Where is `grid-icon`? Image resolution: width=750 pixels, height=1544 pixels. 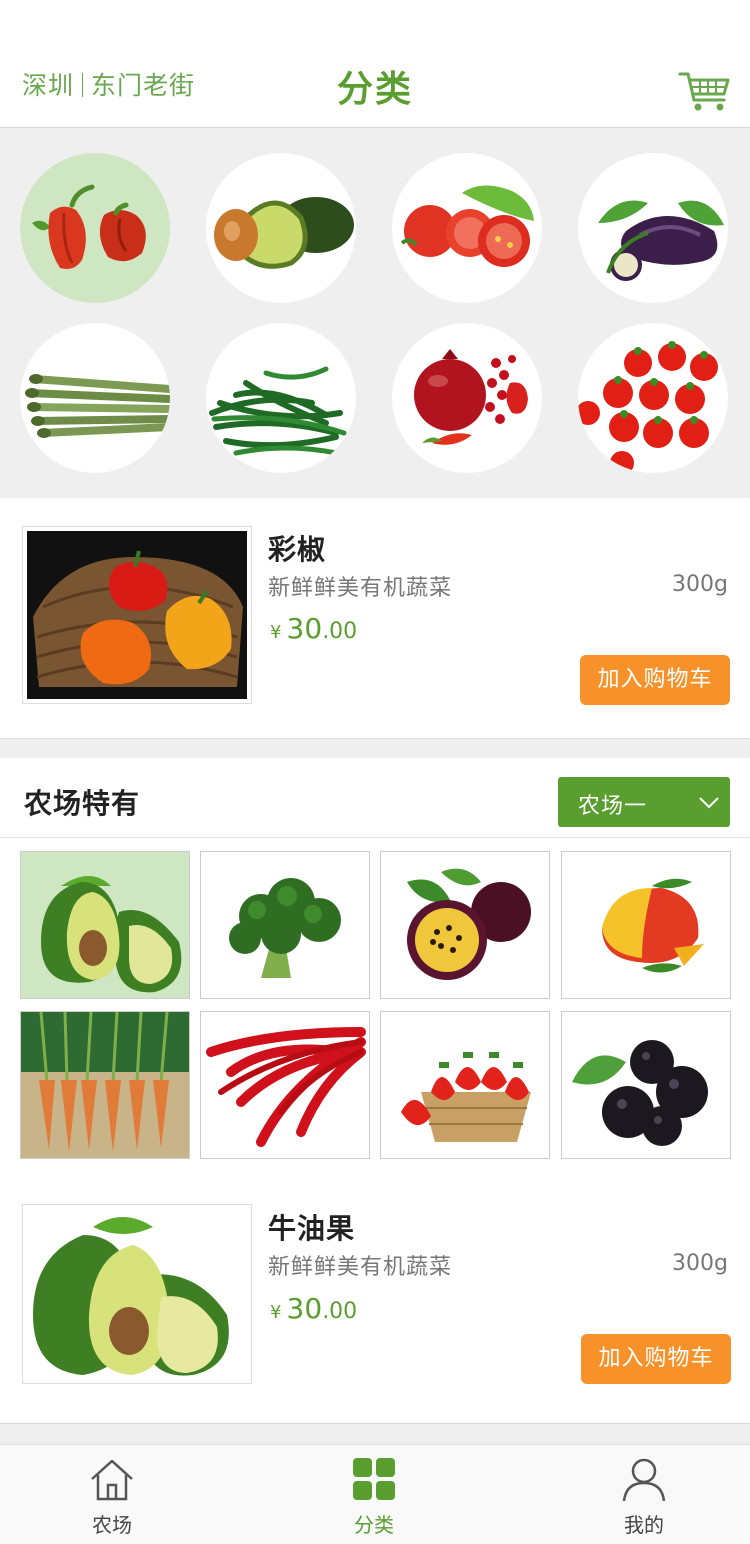 grid-icon is located at coordinates (374, 1479).